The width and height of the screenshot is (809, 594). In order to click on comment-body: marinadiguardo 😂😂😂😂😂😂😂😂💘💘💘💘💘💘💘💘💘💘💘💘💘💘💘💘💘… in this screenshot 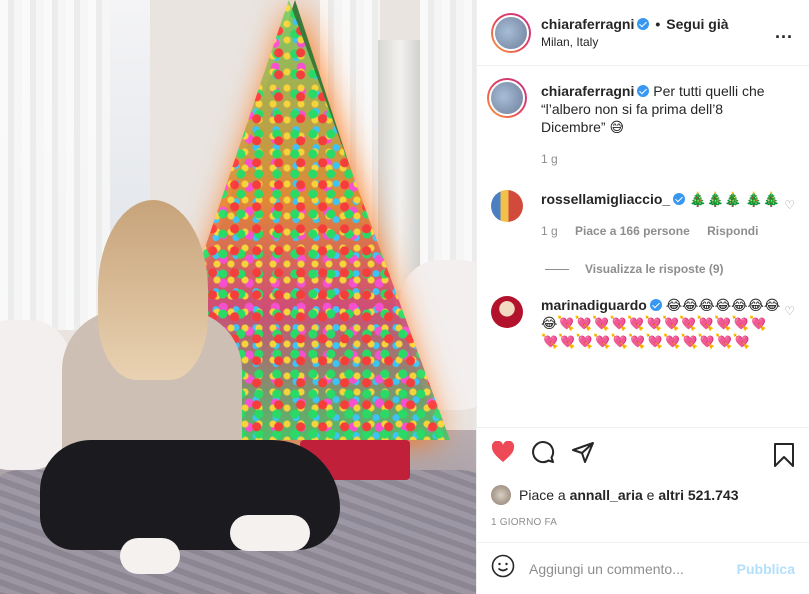, I will do `click(661, 323)`.